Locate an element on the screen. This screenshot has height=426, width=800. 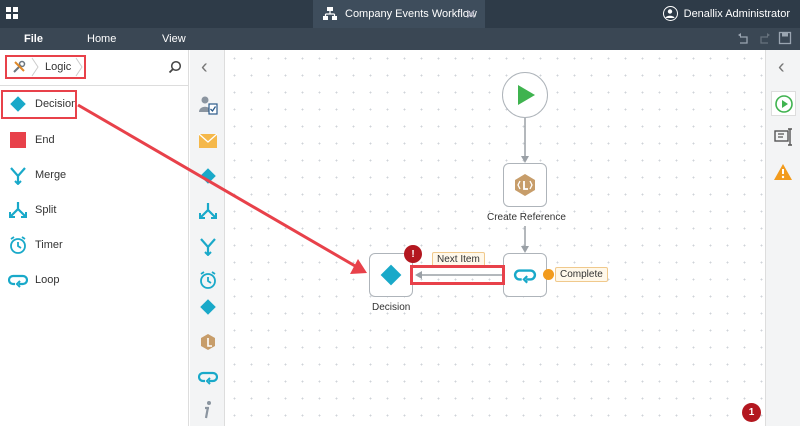
create-reference-node is located at coordinates (525, 185).